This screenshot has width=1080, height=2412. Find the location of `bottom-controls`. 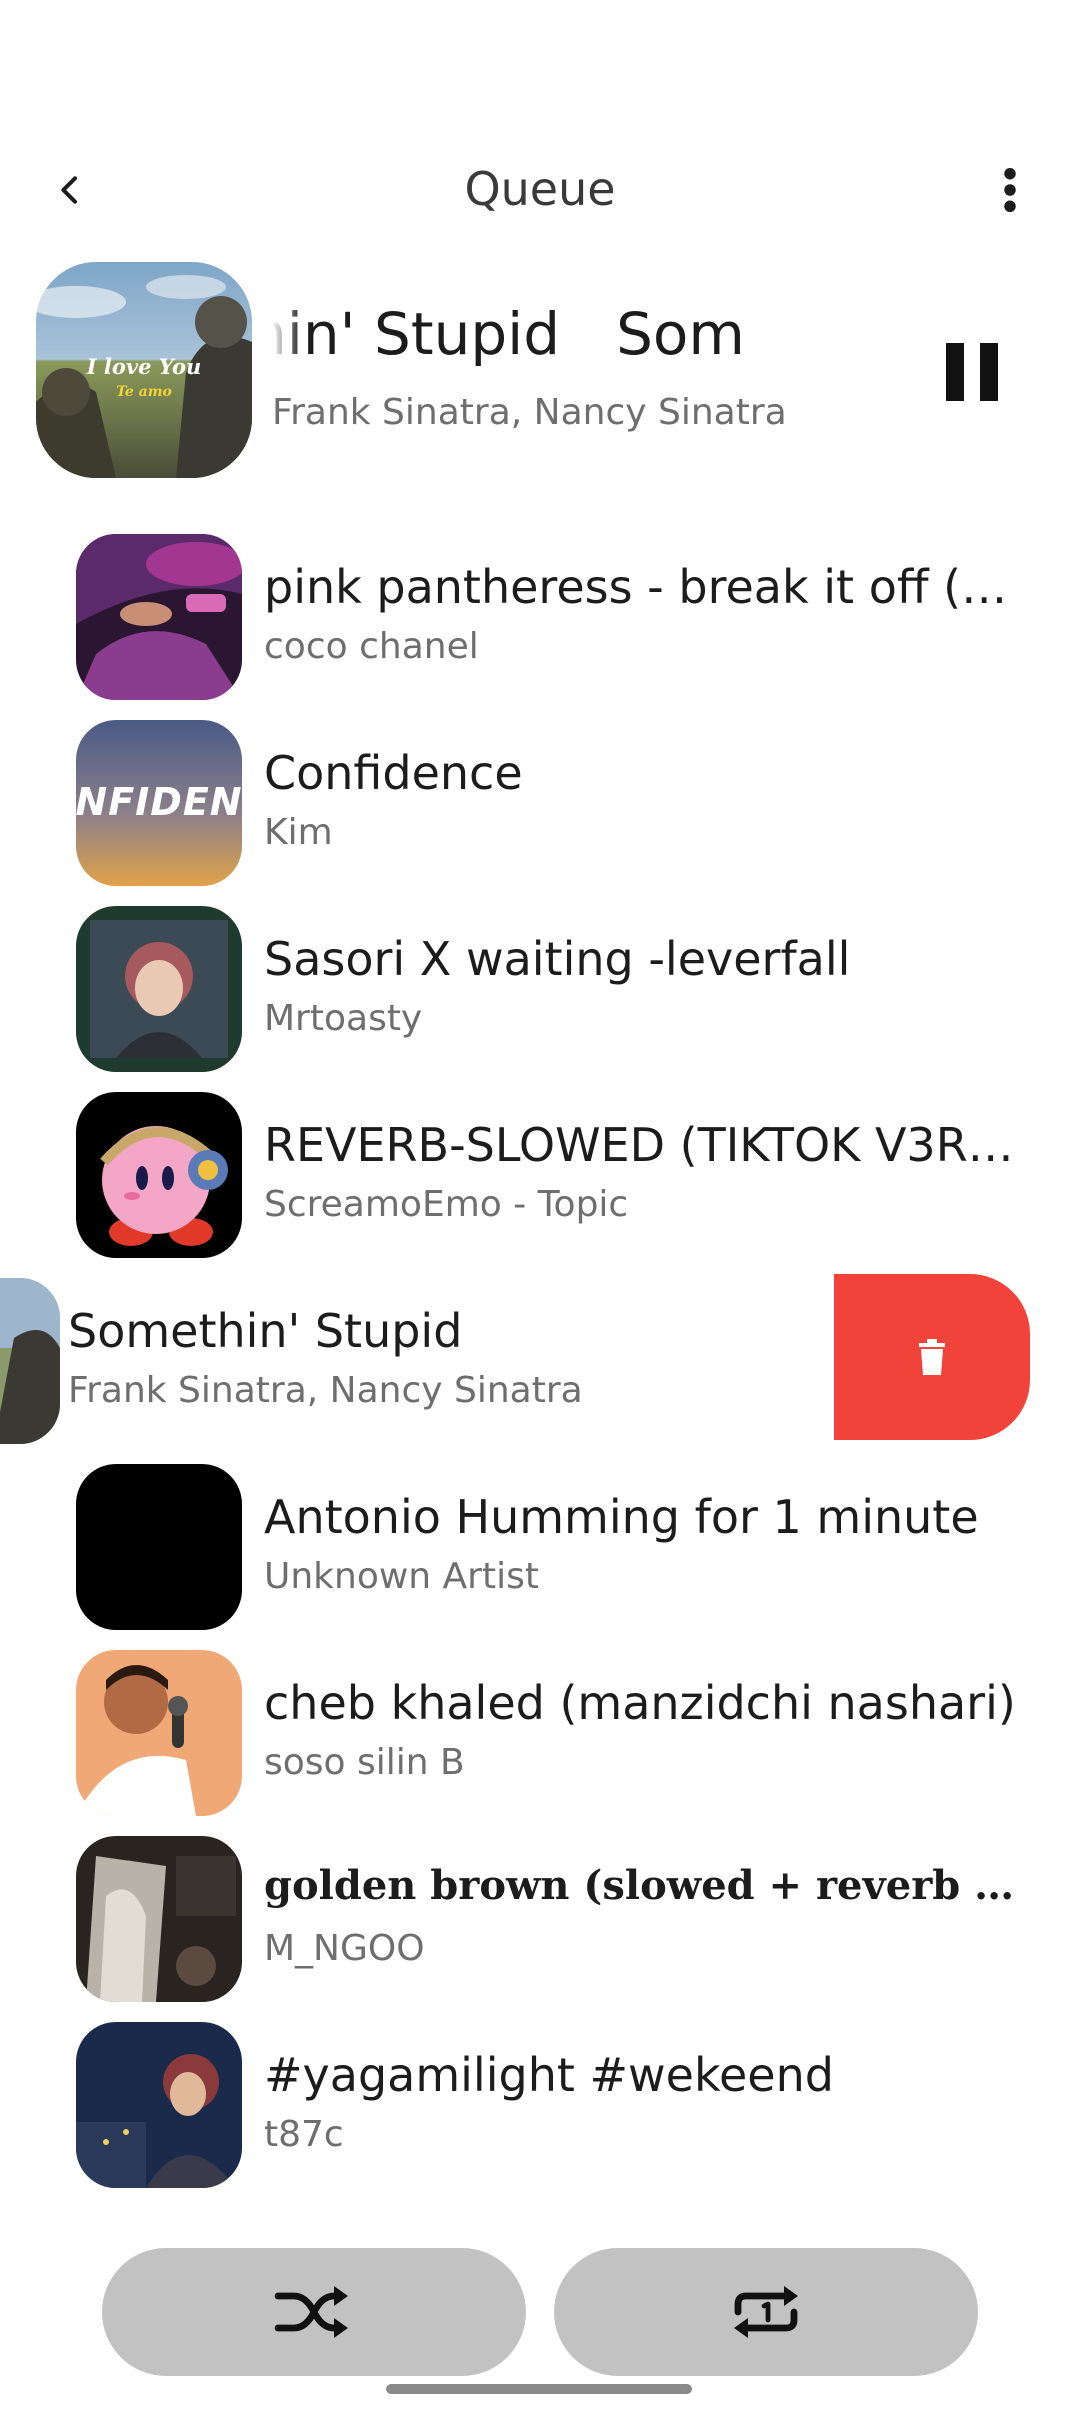

bottom-controls is located at coordinates (540, 2310).